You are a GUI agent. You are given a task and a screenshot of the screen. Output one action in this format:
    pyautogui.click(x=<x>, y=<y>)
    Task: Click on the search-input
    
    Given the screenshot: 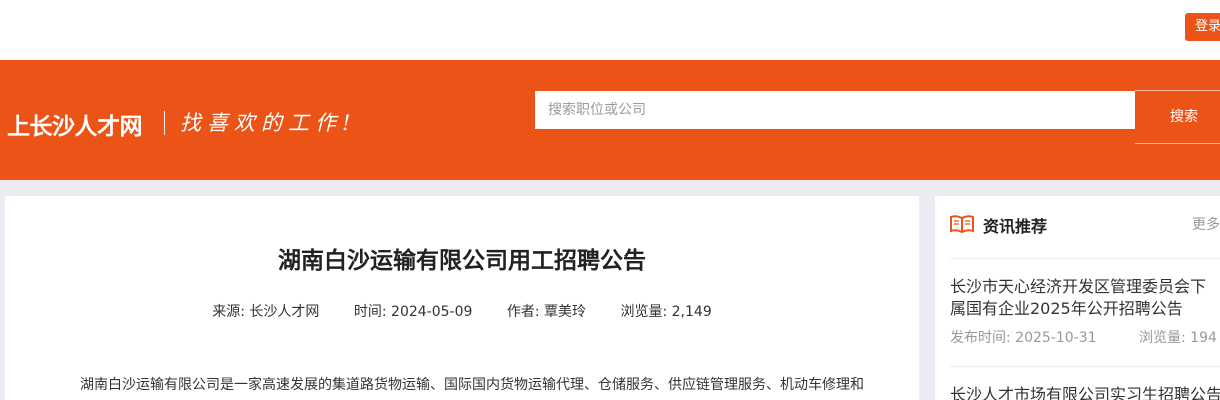 What is the action you would take?
    pyautogui.click(x=835, y=110)
    